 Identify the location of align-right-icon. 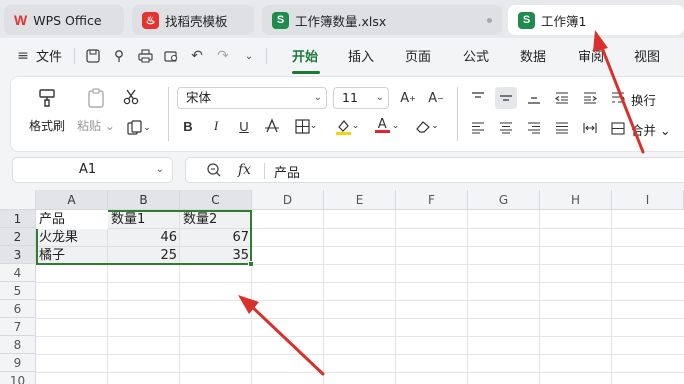
(534, 128).